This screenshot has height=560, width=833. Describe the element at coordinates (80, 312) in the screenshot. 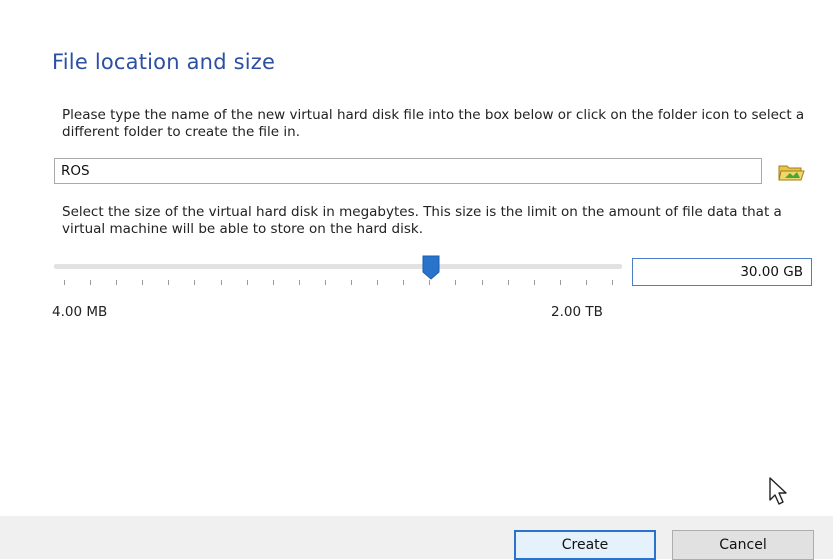

I see `size-min-label: 4.00 MB` at that location.